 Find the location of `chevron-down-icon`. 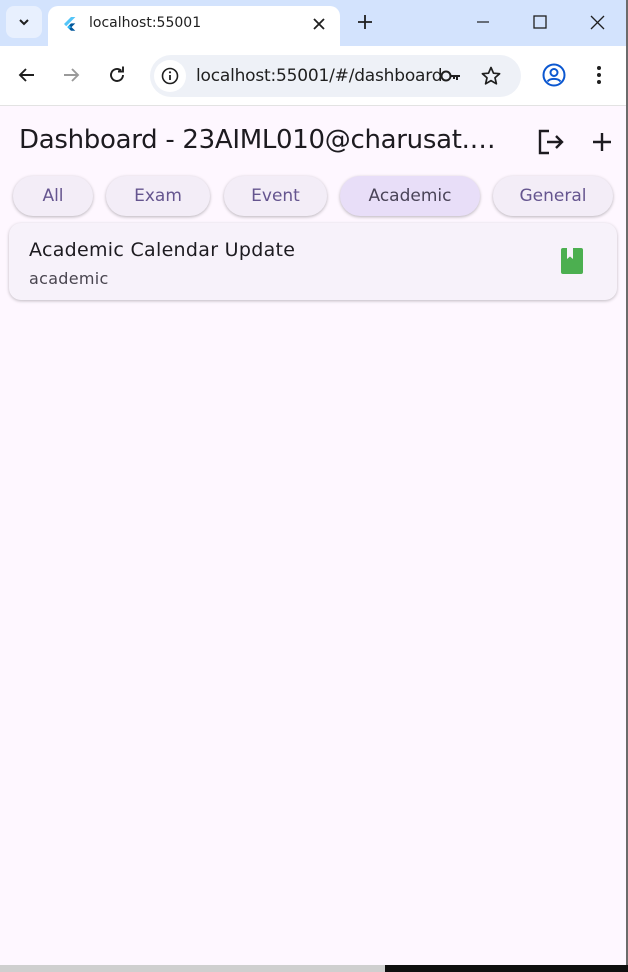

chevron-down-icon is located at coordinates (24, 22).